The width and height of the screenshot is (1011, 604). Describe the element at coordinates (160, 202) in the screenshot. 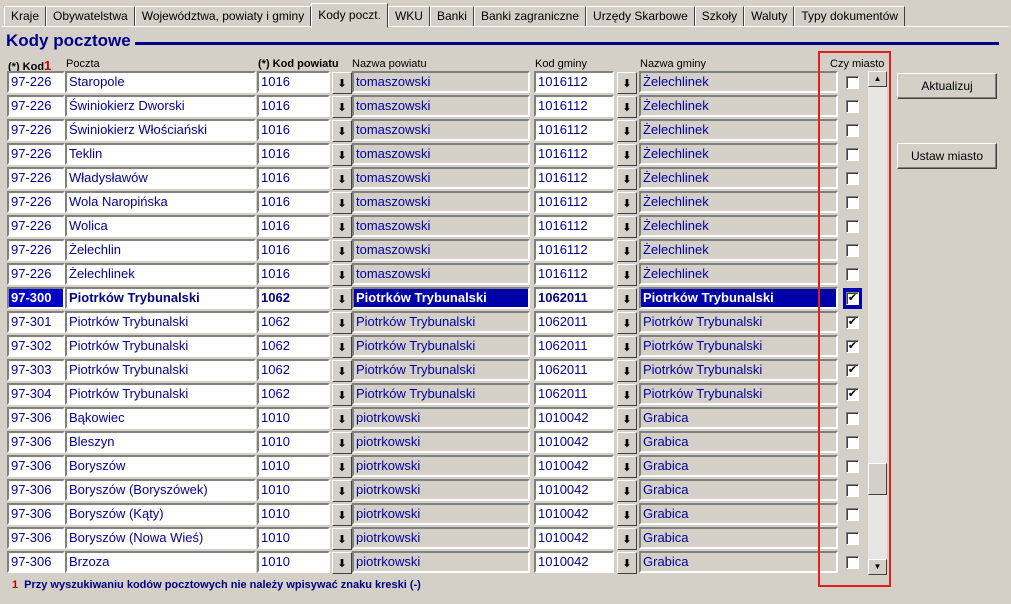

I see `poczta-field: Wola Naropińska` at that location.